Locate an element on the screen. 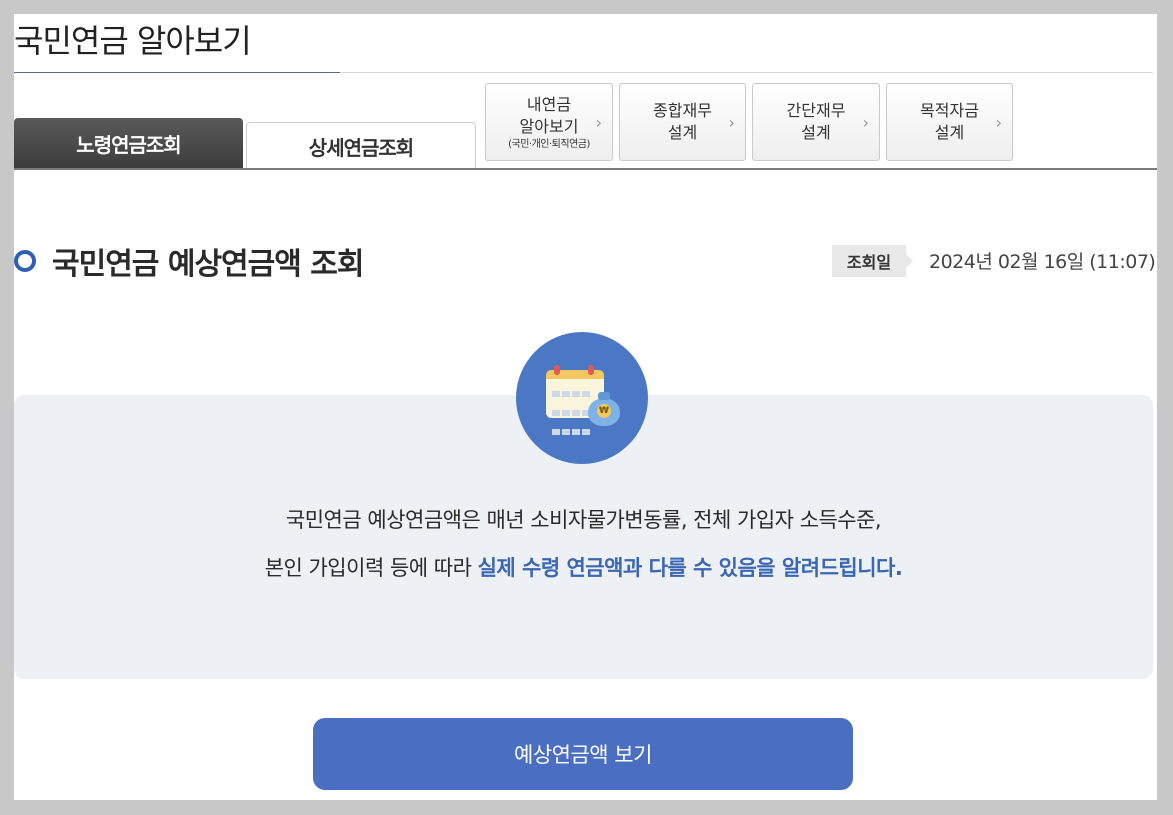 This screenshot has width=1173, height=815. title-divider is located at coordinates (583, 72).